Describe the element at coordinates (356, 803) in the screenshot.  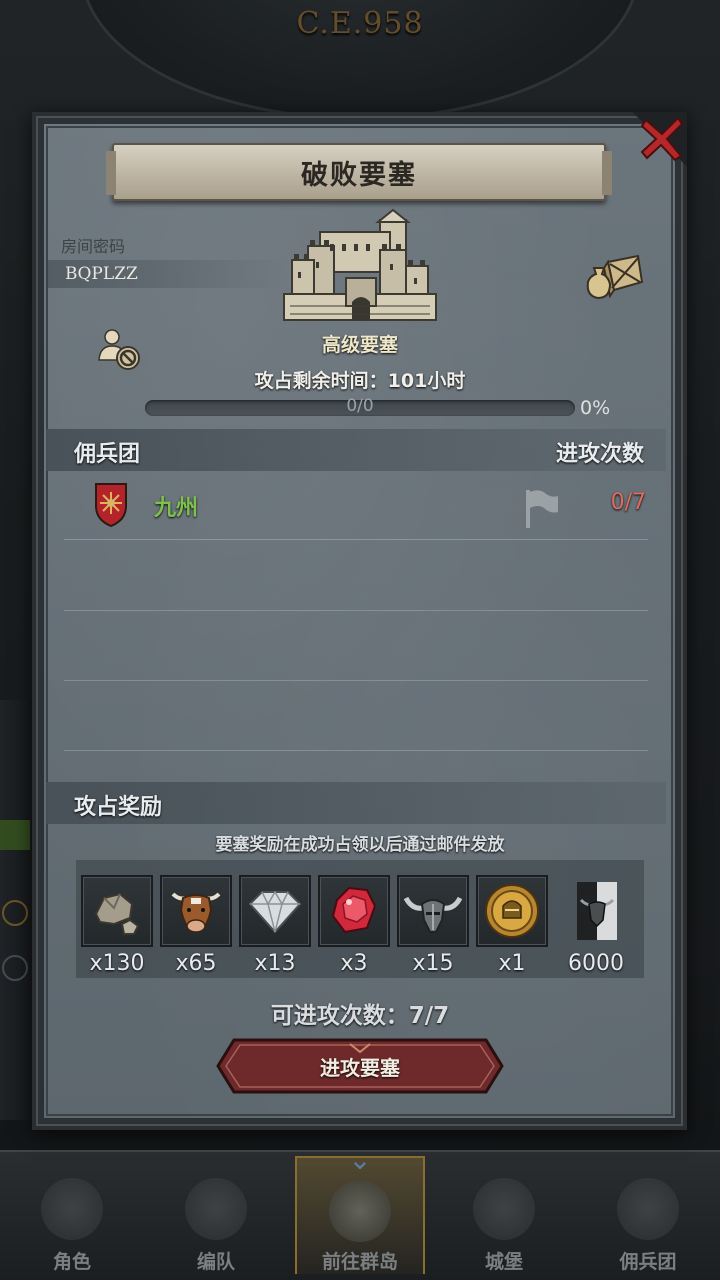
I see `rewards-section-header: 攻占奖励` at that location.